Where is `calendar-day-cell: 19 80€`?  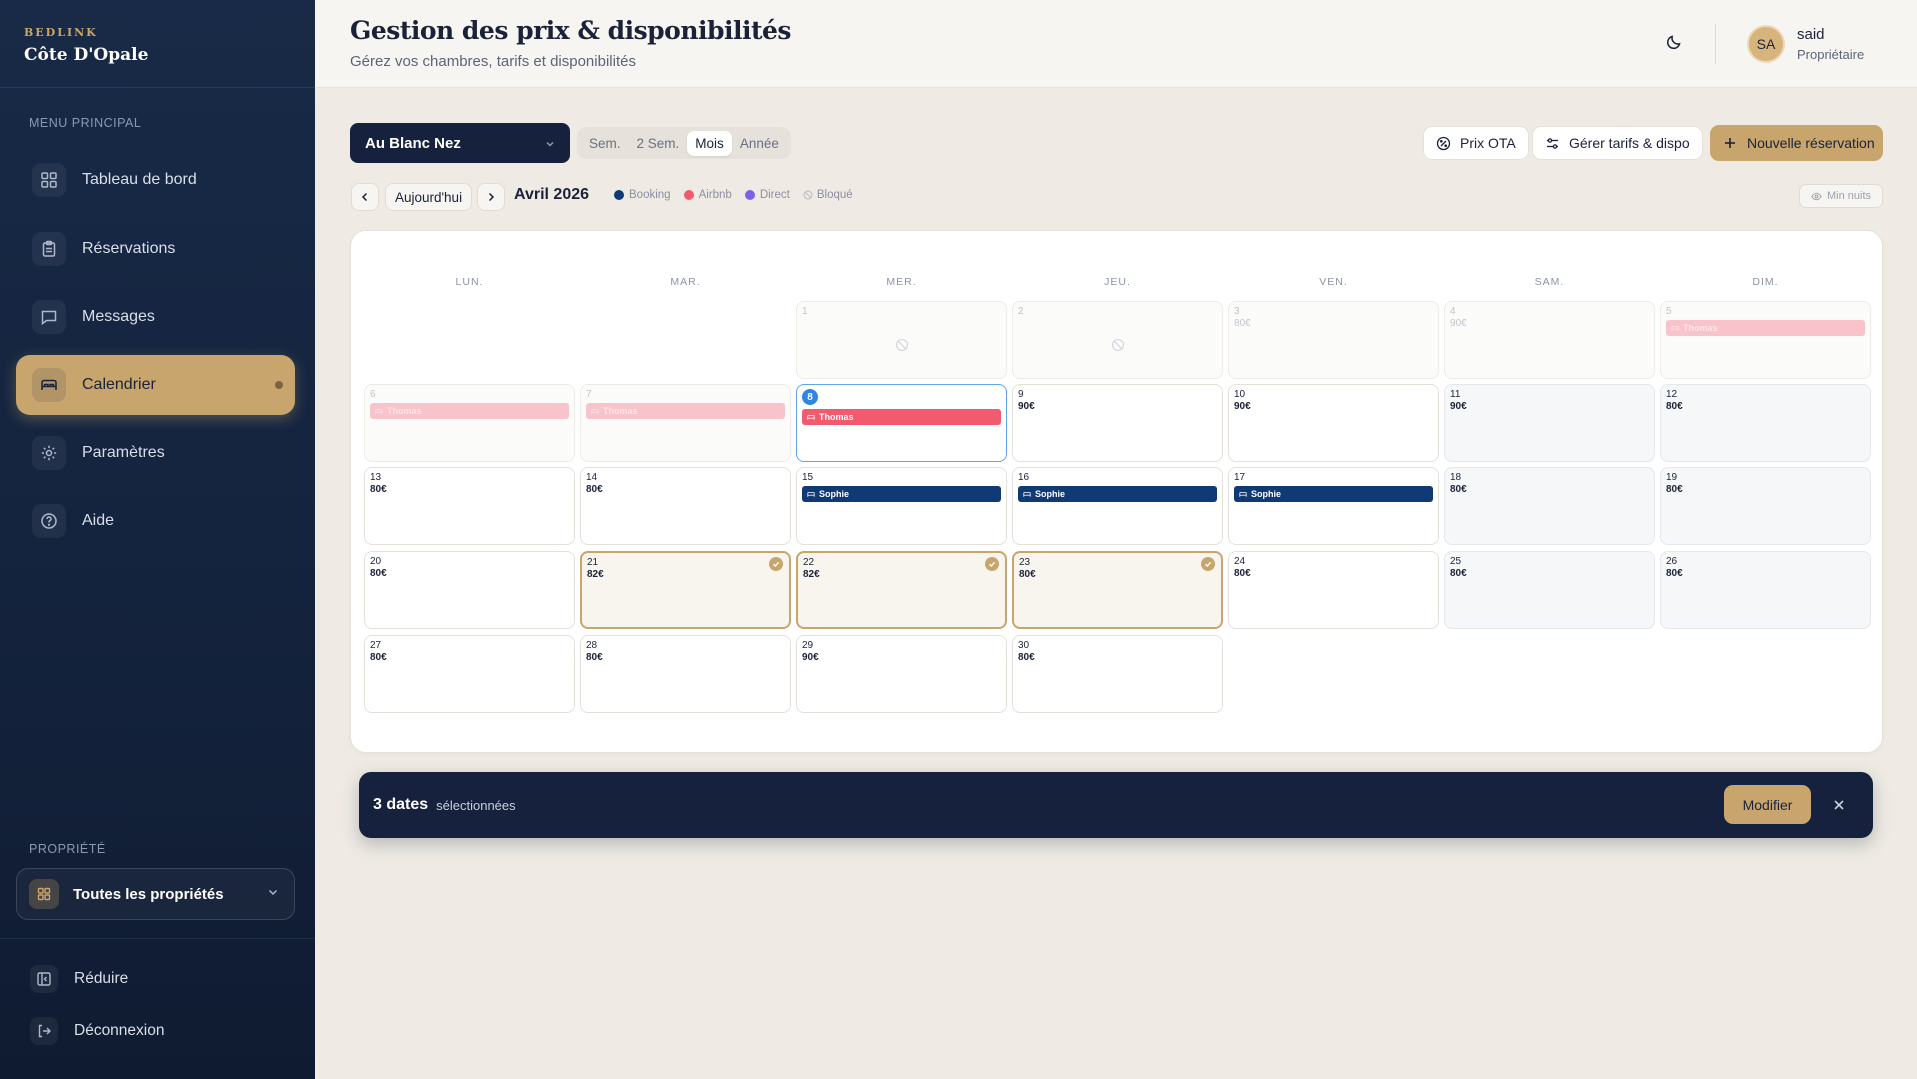
calendar-day-cell: 19 80€ is located at coordinates (1765, 506).